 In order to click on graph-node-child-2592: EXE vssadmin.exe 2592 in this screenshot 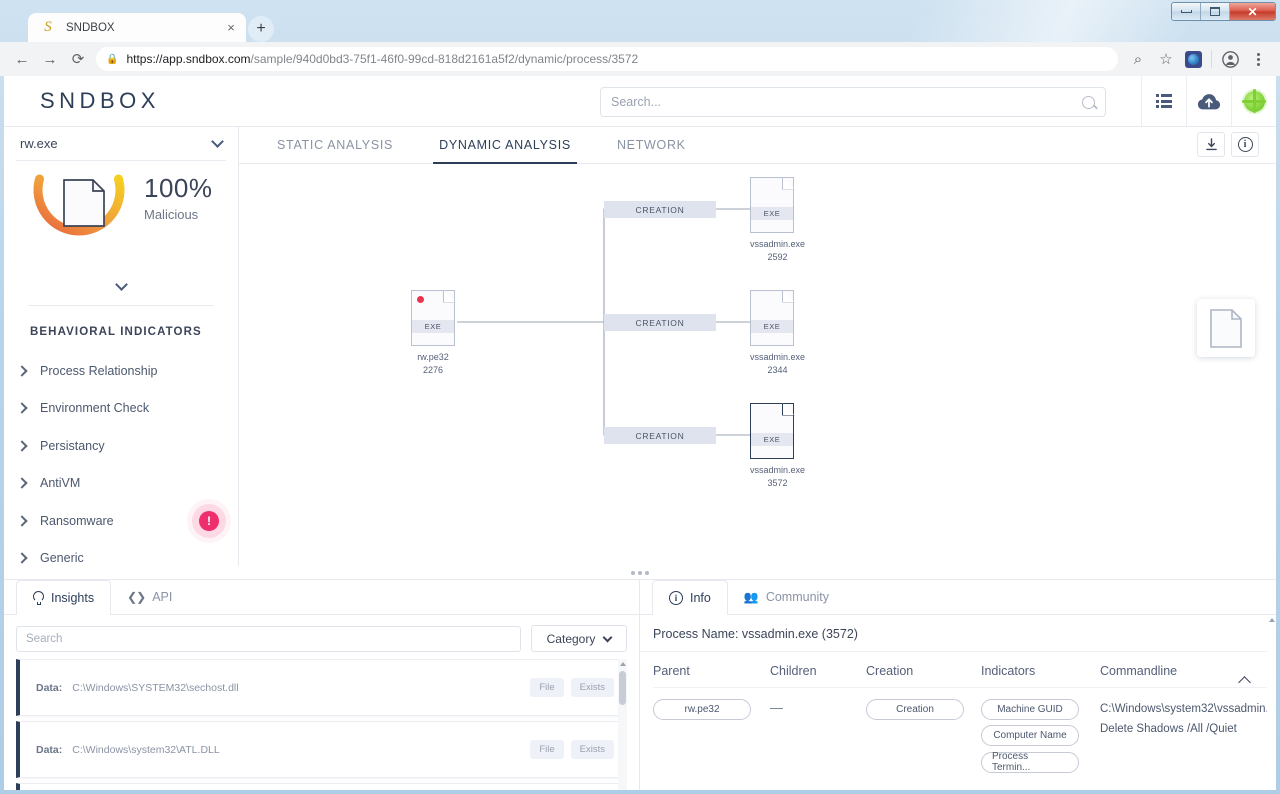, I will do `click(778, 220)`.